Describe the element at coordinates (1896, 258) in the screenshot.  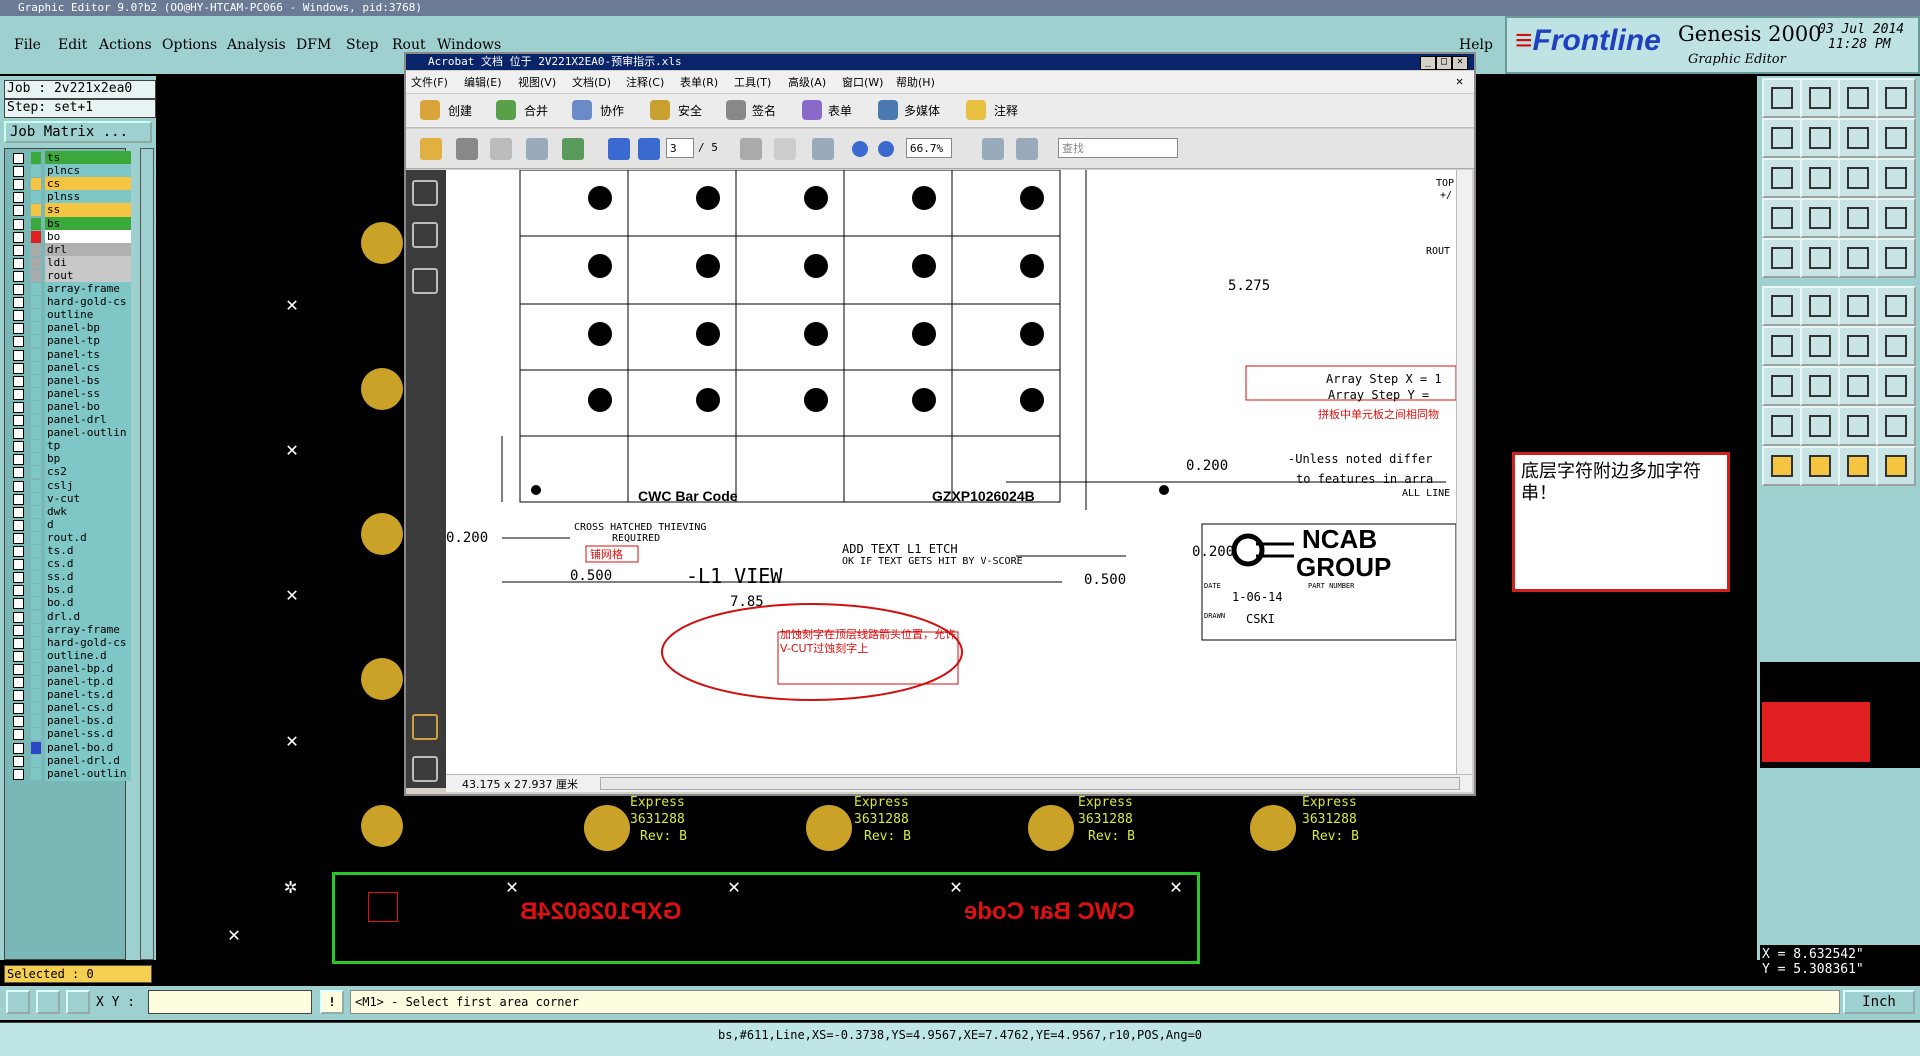
I see `circle-icon` at that location.